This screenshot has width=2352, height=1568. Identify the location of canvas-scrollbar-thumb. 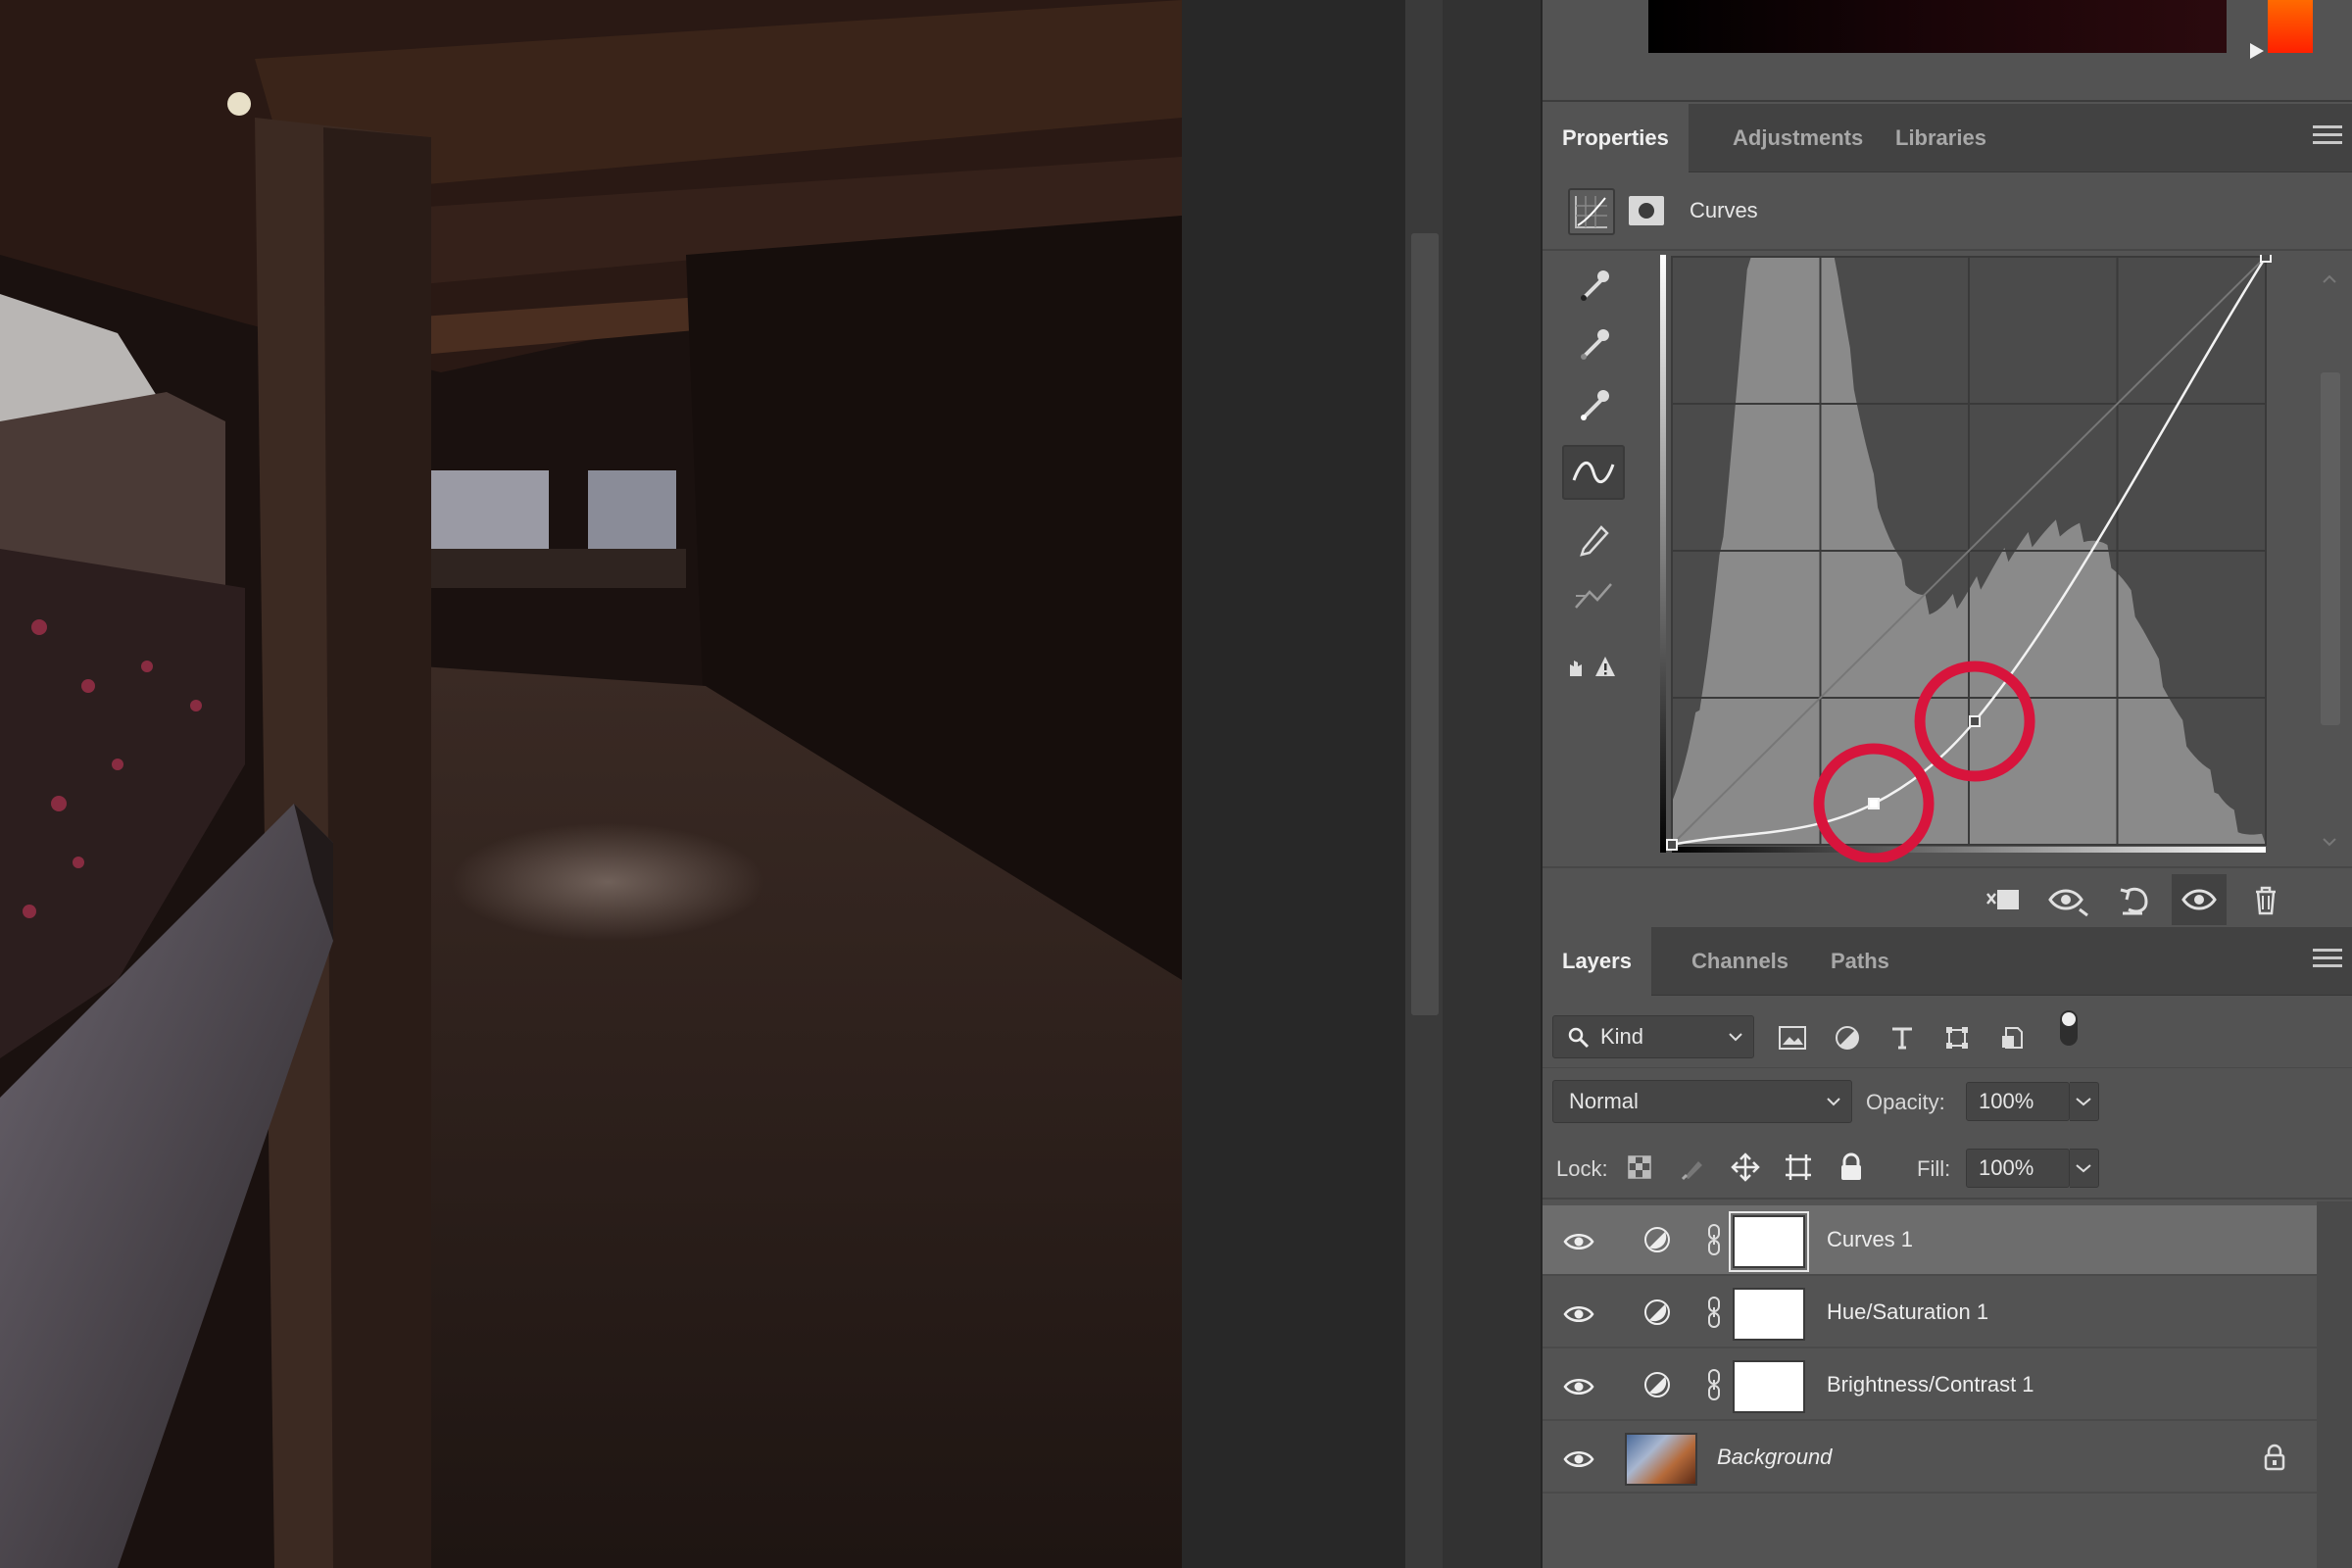
(1425, 624).